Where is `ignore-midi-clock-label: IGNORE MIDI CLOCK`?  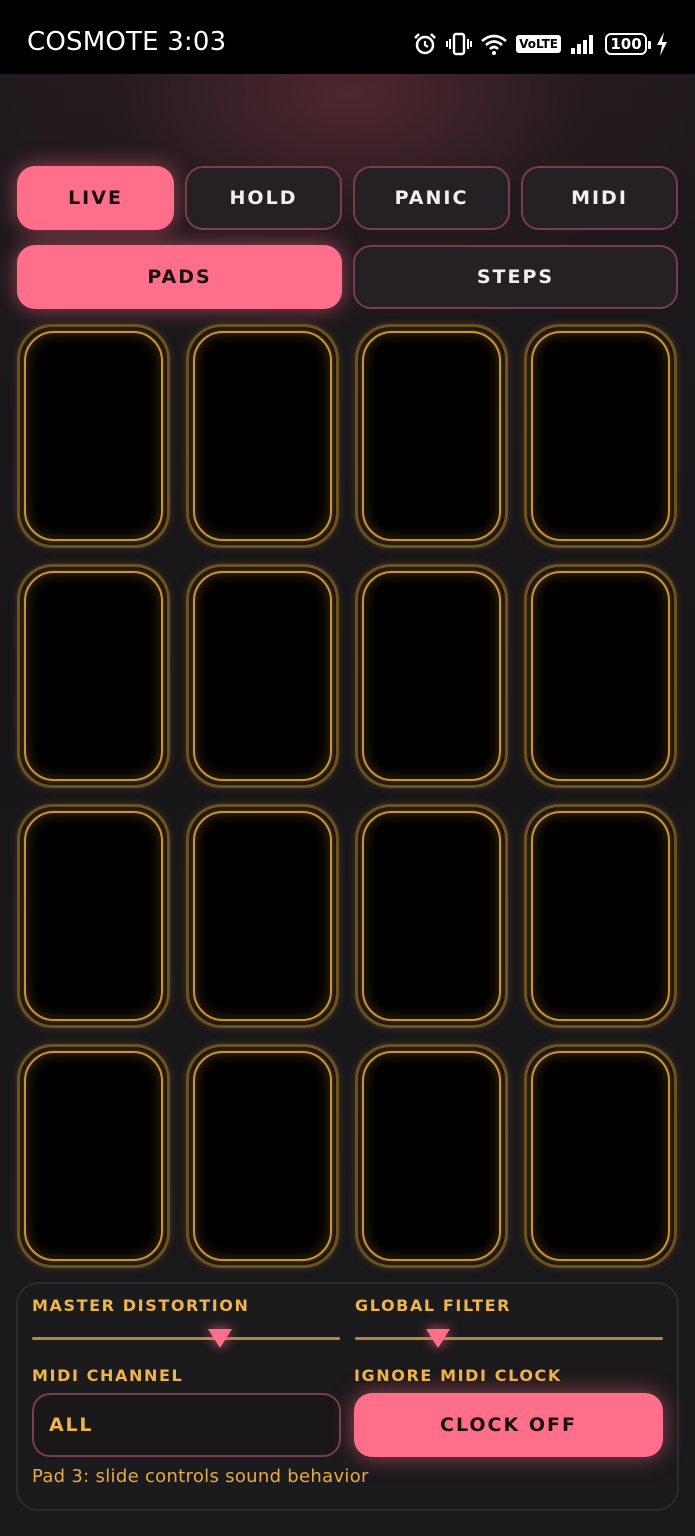
ignore-midi-clock-label: IGNORE MIDI CLOCK is located at coordinates (458, 1375).